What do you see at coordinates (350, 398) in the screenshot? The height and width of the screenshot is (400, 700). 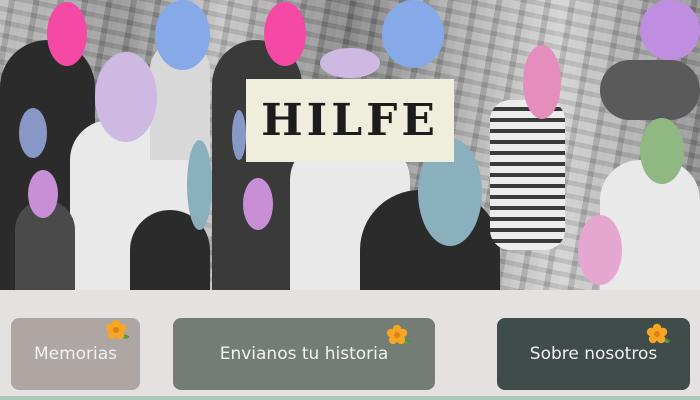 I see `bottom-strip` at bounding box center [350, 398].